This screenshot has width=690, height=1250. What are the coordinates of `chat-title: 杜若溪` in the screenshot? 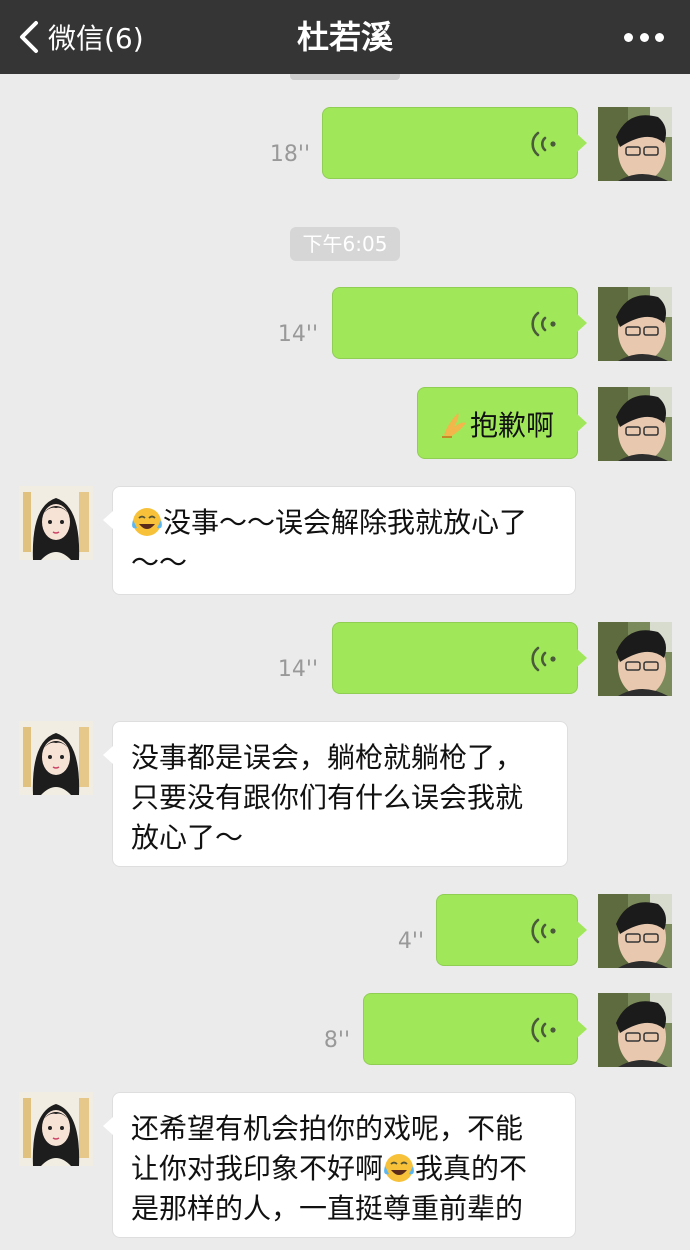 It's located at (344, 37).